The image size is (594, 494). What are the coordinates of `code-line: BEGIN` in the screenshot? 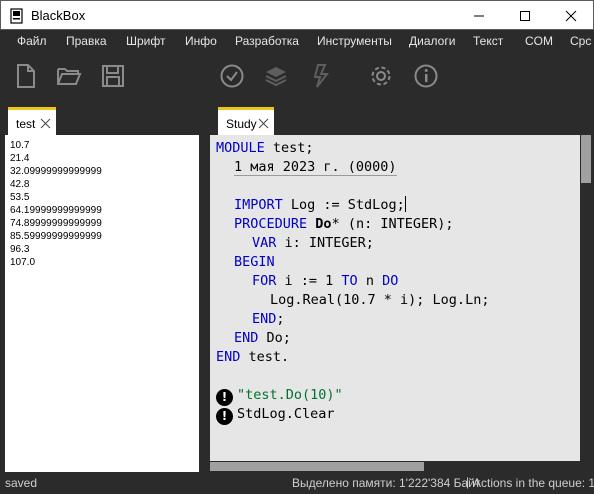 It's located at (254, 262).